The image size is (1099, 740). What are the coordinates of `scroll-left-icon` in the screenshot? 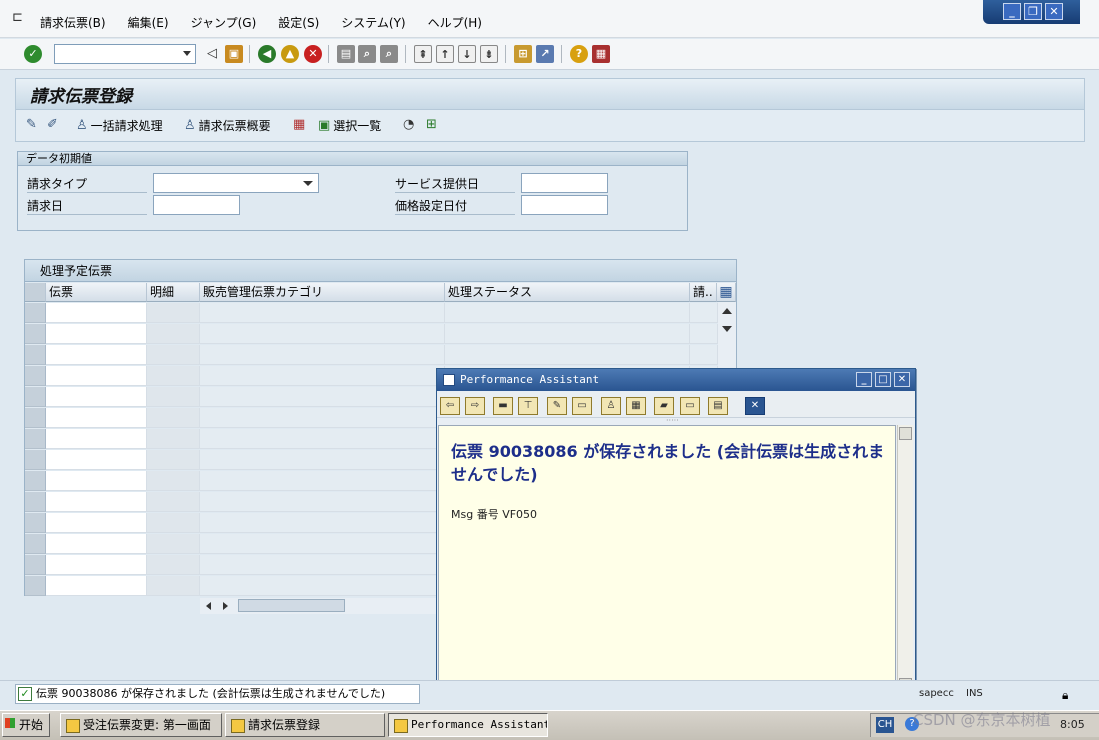 It's located at (208, 606).